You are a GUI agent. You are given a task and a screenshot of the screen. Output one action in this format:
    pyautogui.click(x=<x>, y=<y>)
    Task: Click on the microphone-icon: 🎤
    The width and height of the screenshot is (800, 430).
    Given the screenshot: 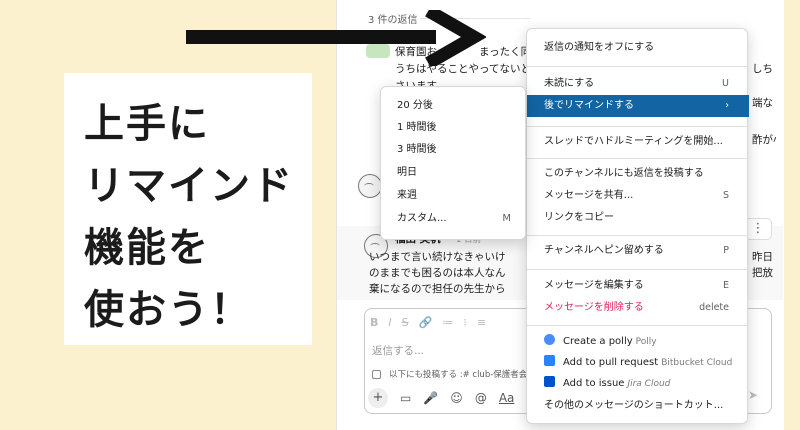 What is the action you would take?
    pyautogui.click(x=430, y=398)
    